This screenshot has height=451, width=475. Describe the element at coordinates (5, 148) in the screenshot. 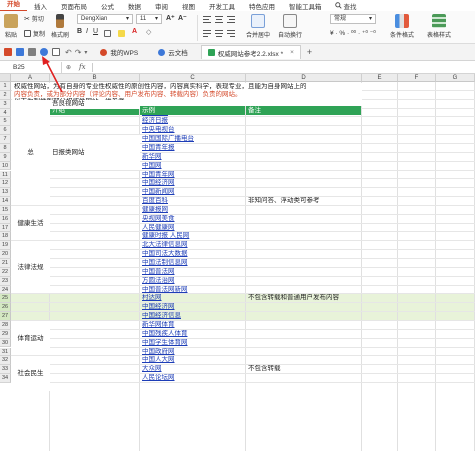

I see `row-header: 8` at that location.